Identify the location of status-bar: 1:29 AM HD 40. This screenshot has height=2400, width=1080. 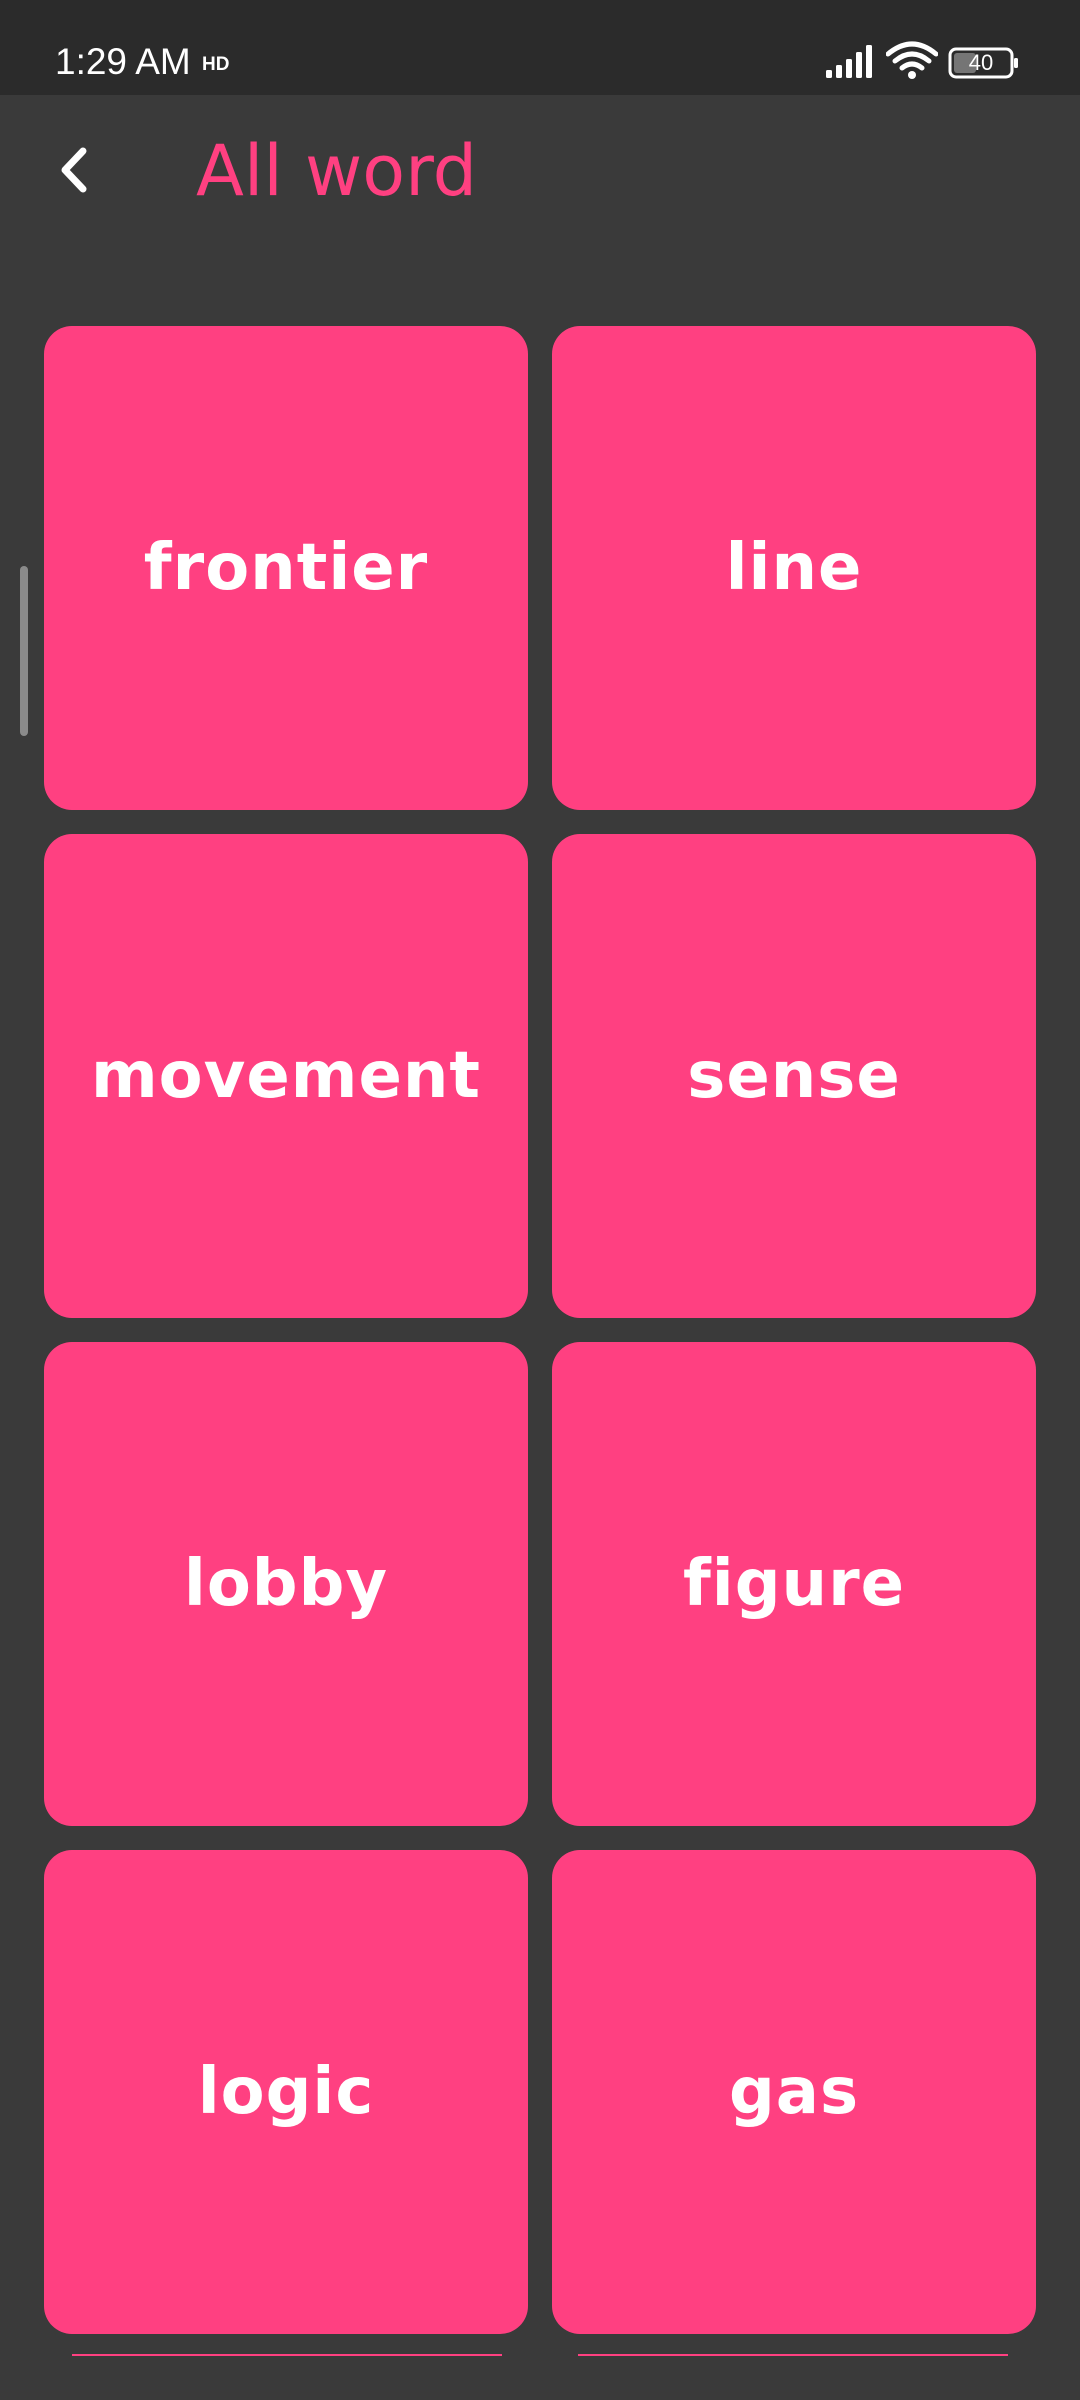
(540, 47).